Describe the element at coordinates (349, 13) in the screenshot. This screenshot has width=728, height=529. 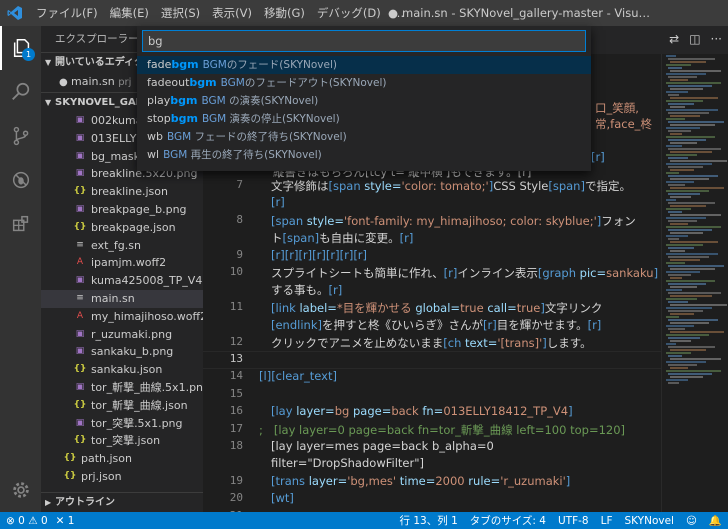
I see `menu-item: デバッグ(D)` at that location.